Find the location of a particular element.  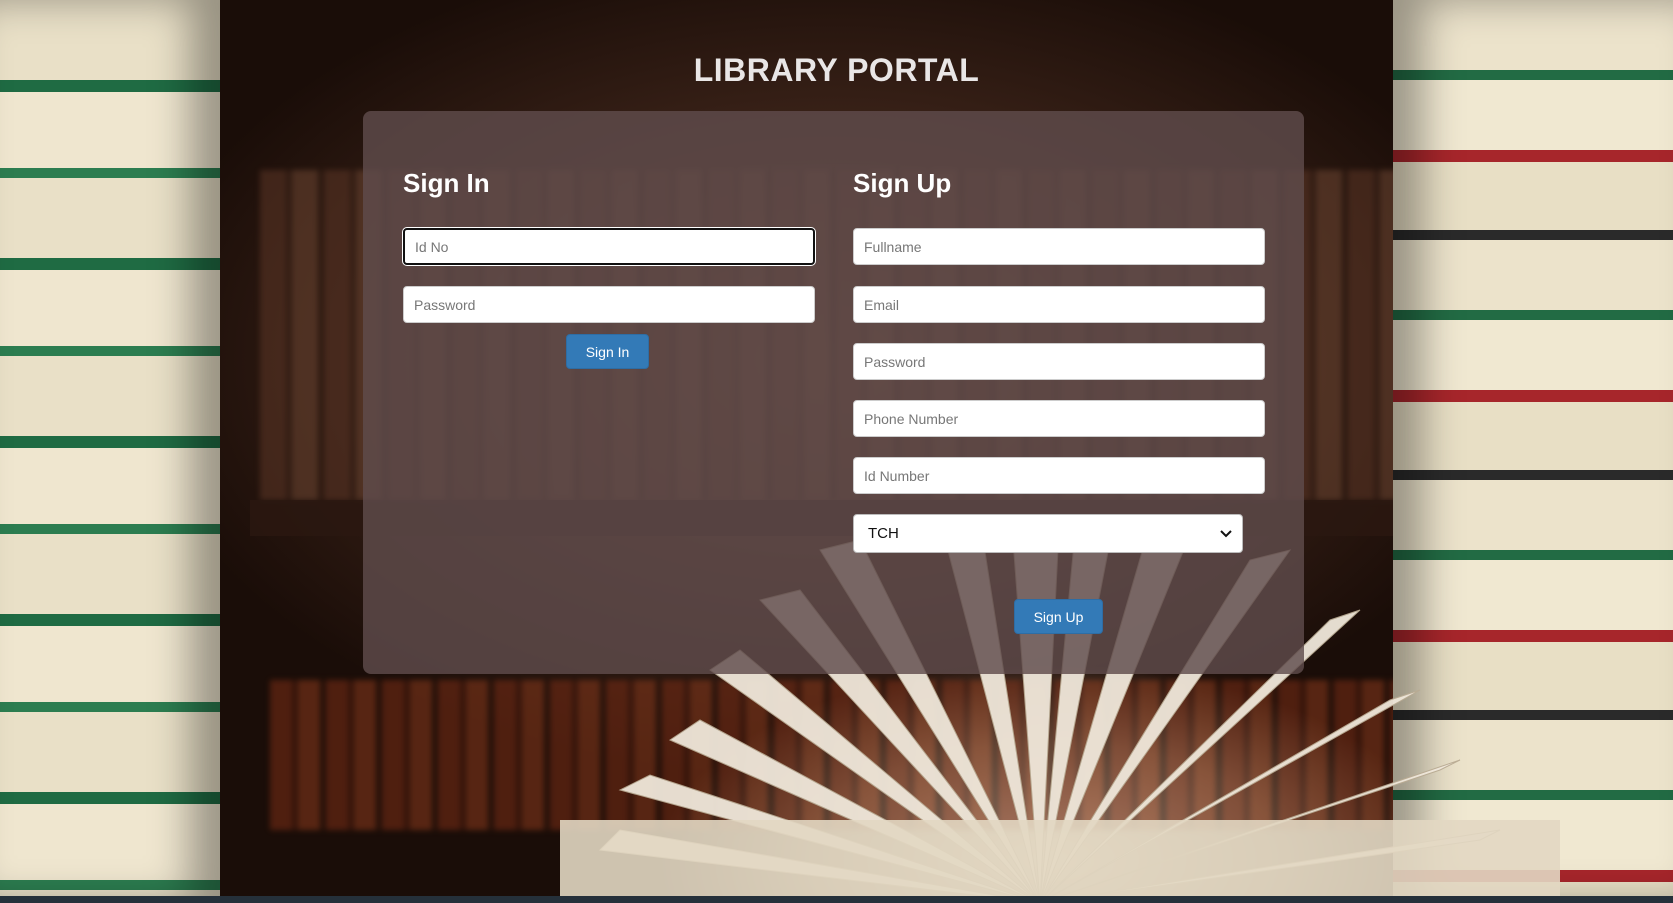

bottom-edge-bar is located at coordinates (836, 899).